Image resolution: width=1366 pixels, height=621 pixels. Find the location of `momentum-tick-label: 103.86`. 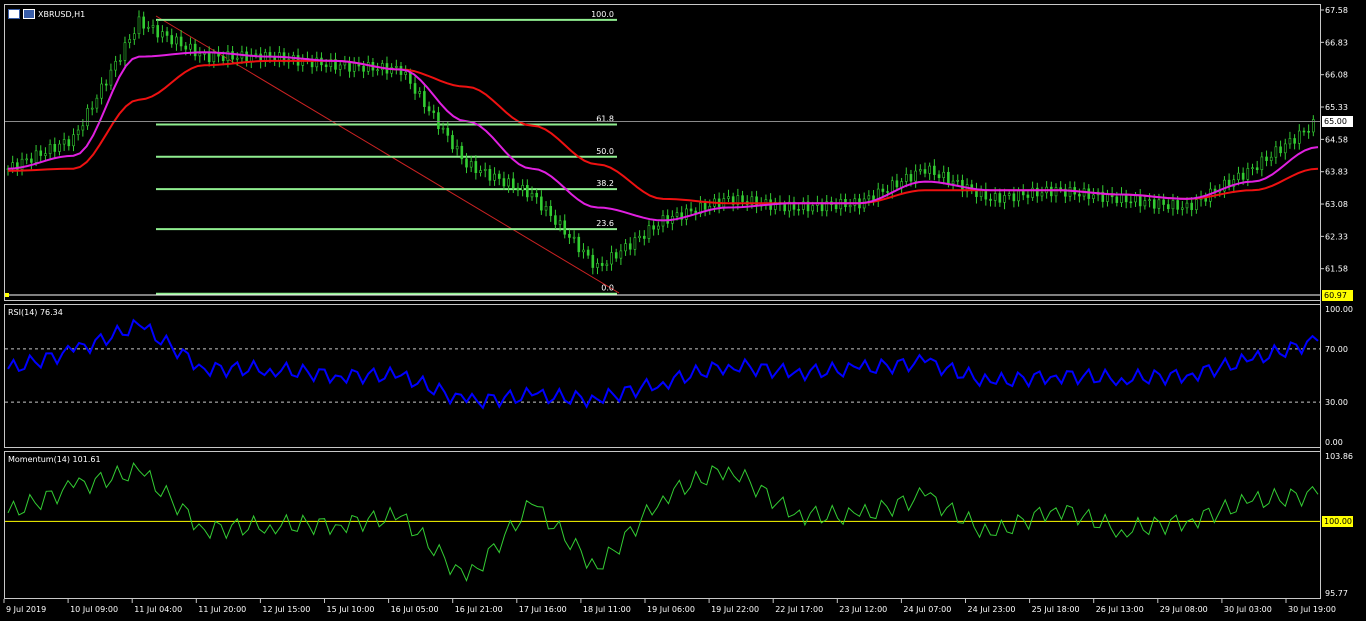

momentum-tick-label: 103.86 is located at coordinates (1339, 456).